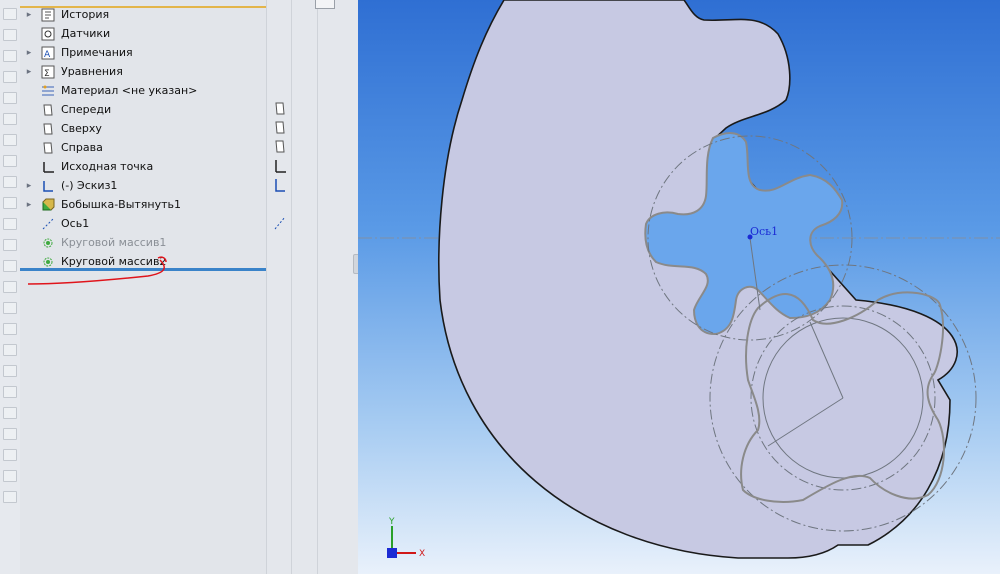 This screenshot has width=1000, height=574. Describe the element at coordinates (143, 223) in the screenshot. I see `tree-item: Ось1` at that location.